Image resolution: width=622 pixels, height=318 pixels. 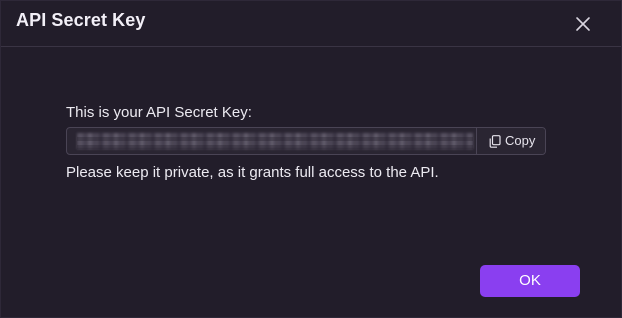 I want to click on copy-button: Copy, so click(x=510, y=141).